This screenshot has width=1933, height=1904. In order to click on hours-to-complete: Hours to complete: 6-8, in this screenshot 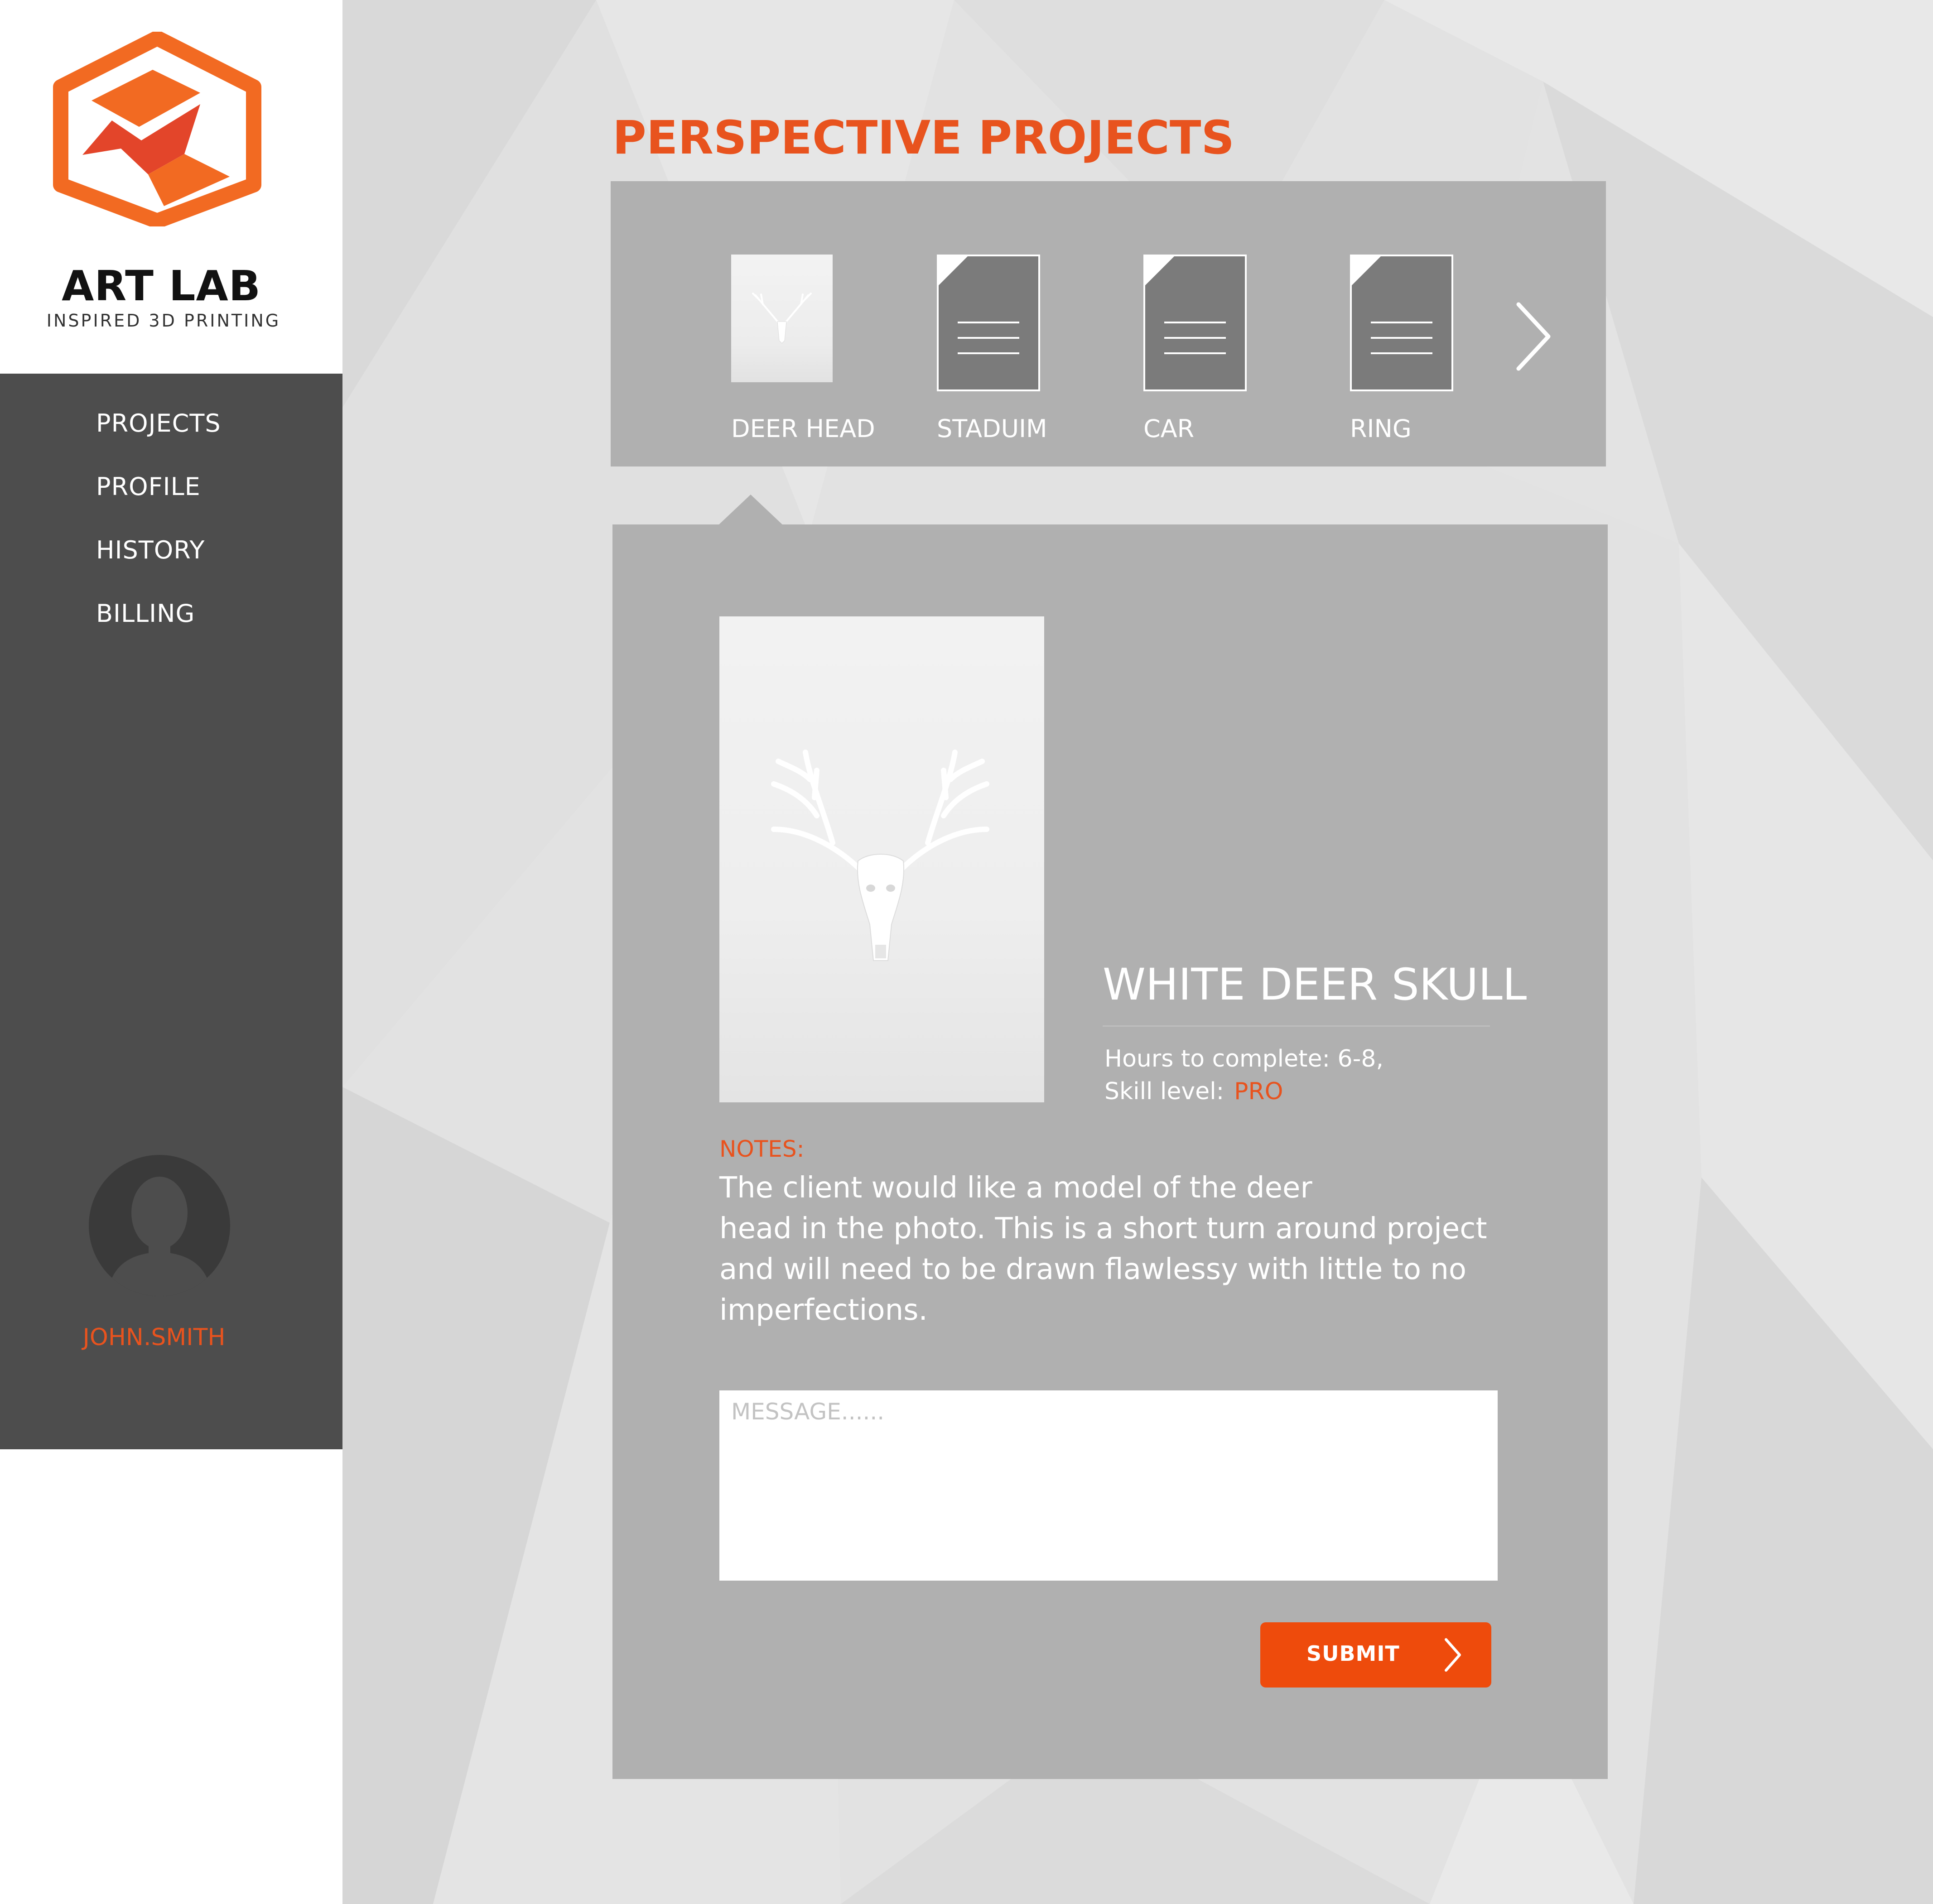, I will do `click(1244, 1059)`.